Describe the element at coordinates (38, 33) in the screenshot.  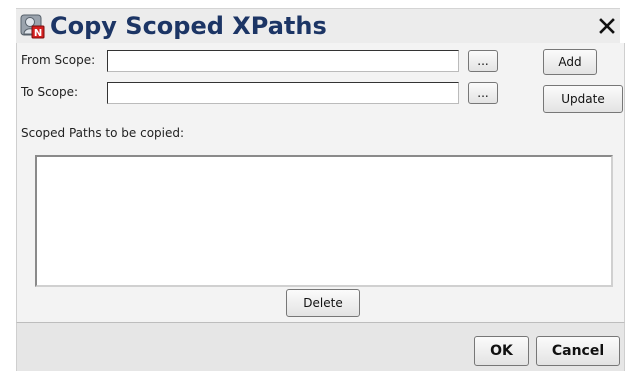
I see `svg-text: N` at that location.